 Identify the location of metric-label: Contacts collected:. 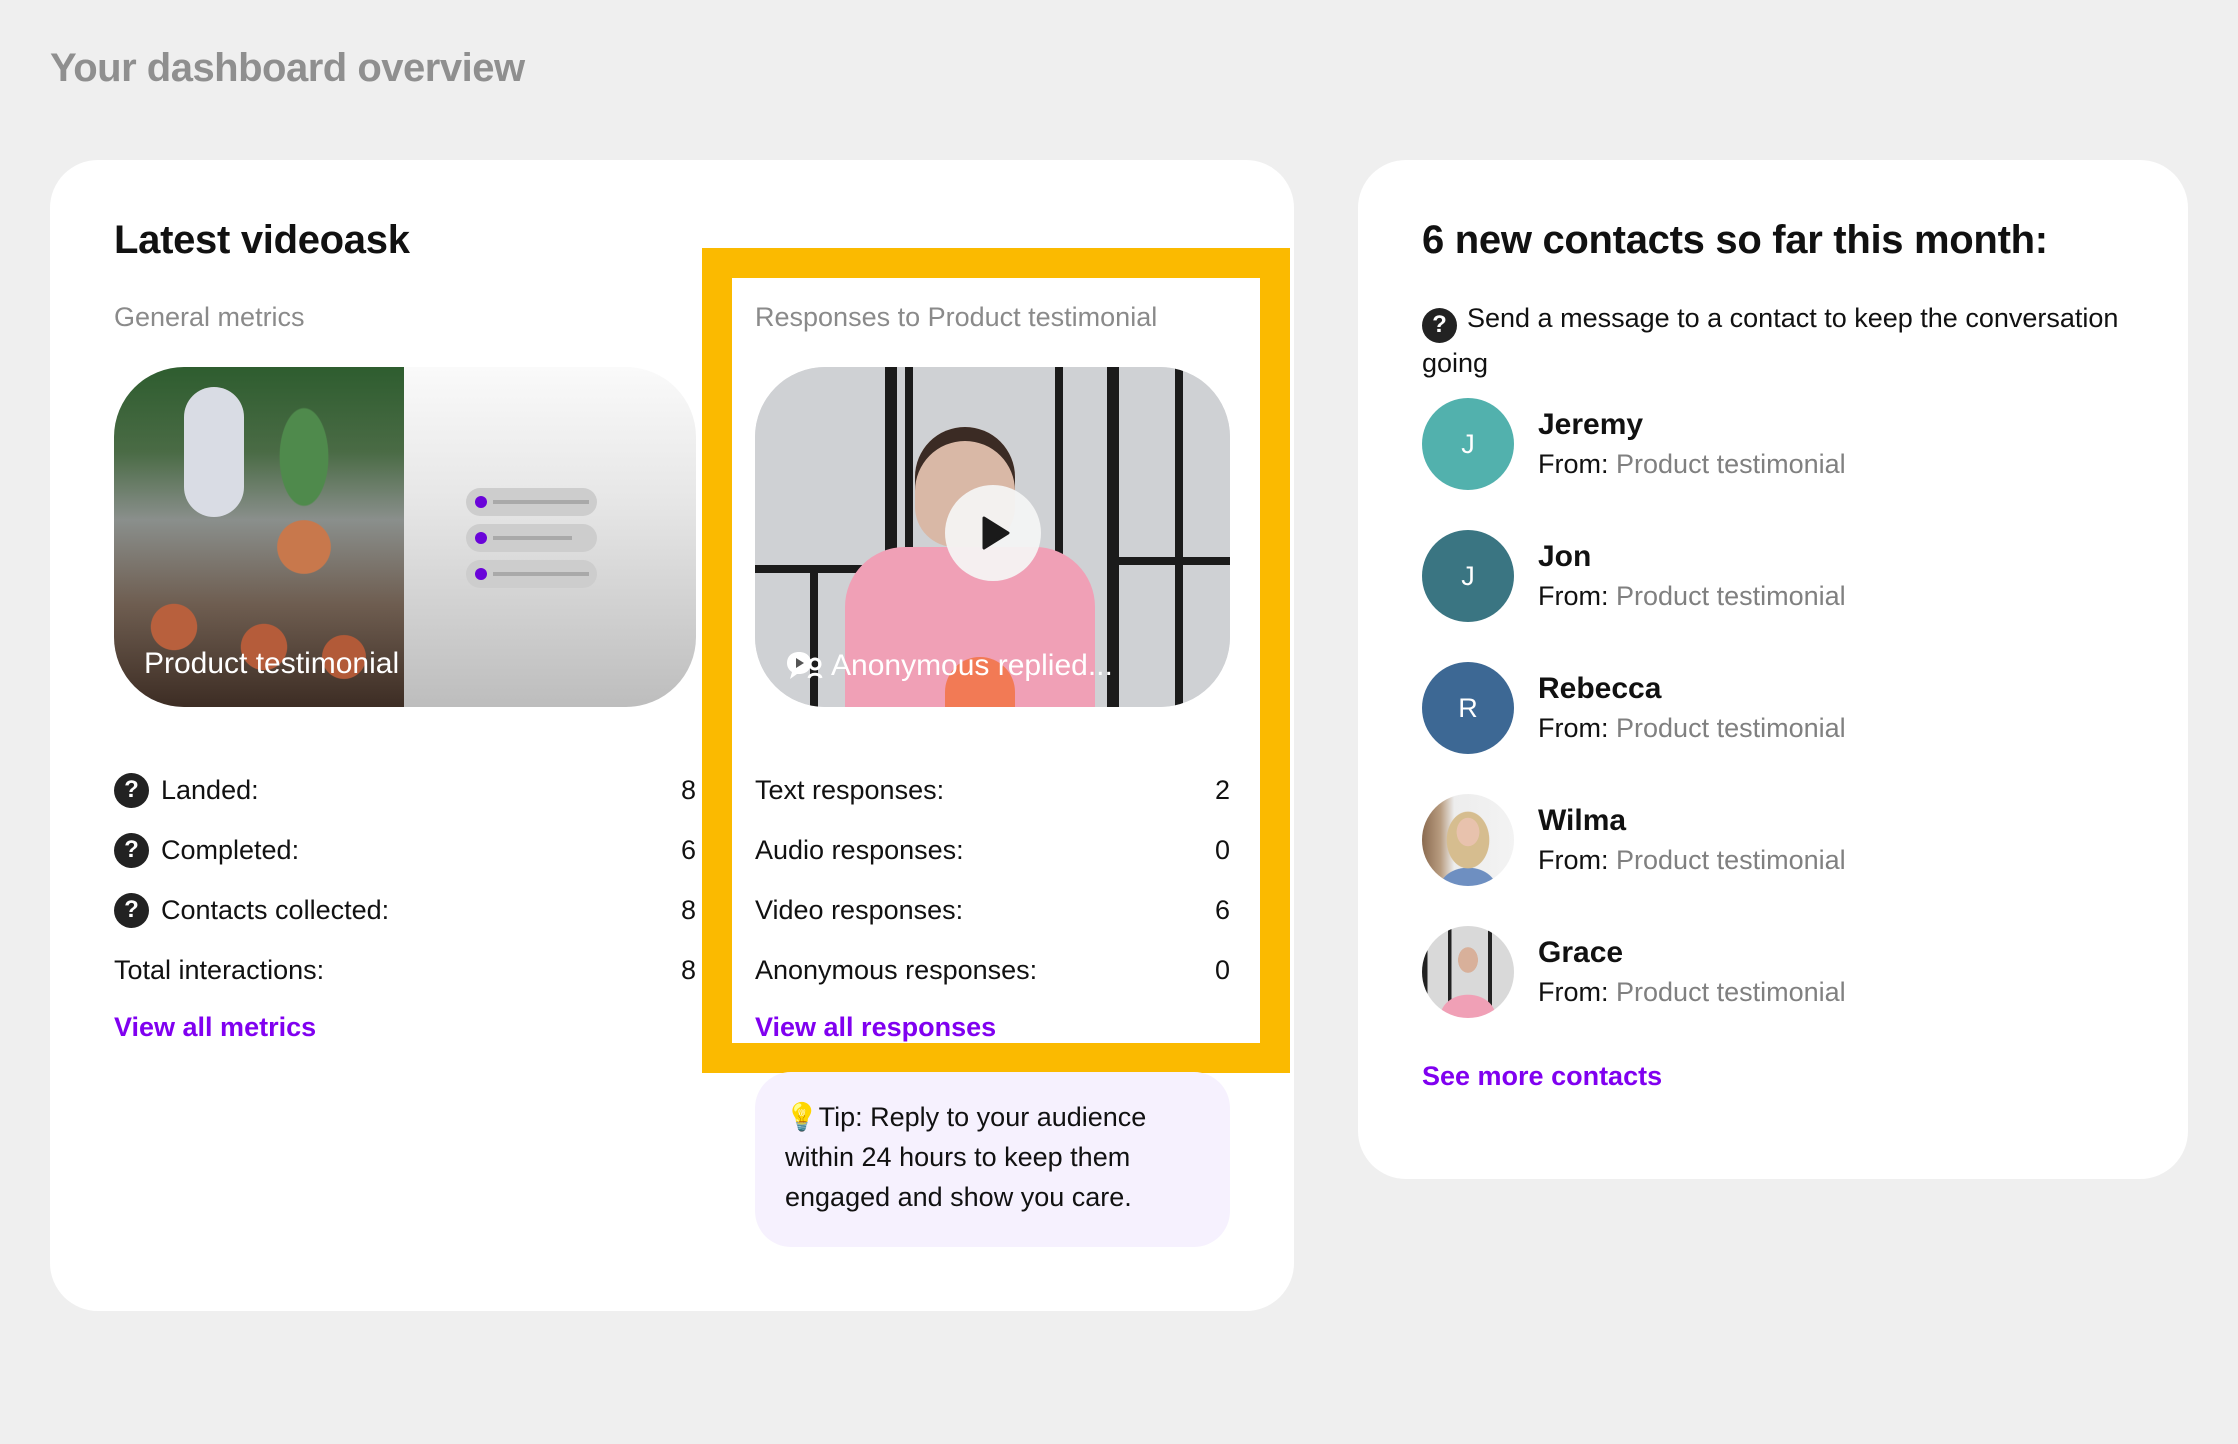
(275, 909).